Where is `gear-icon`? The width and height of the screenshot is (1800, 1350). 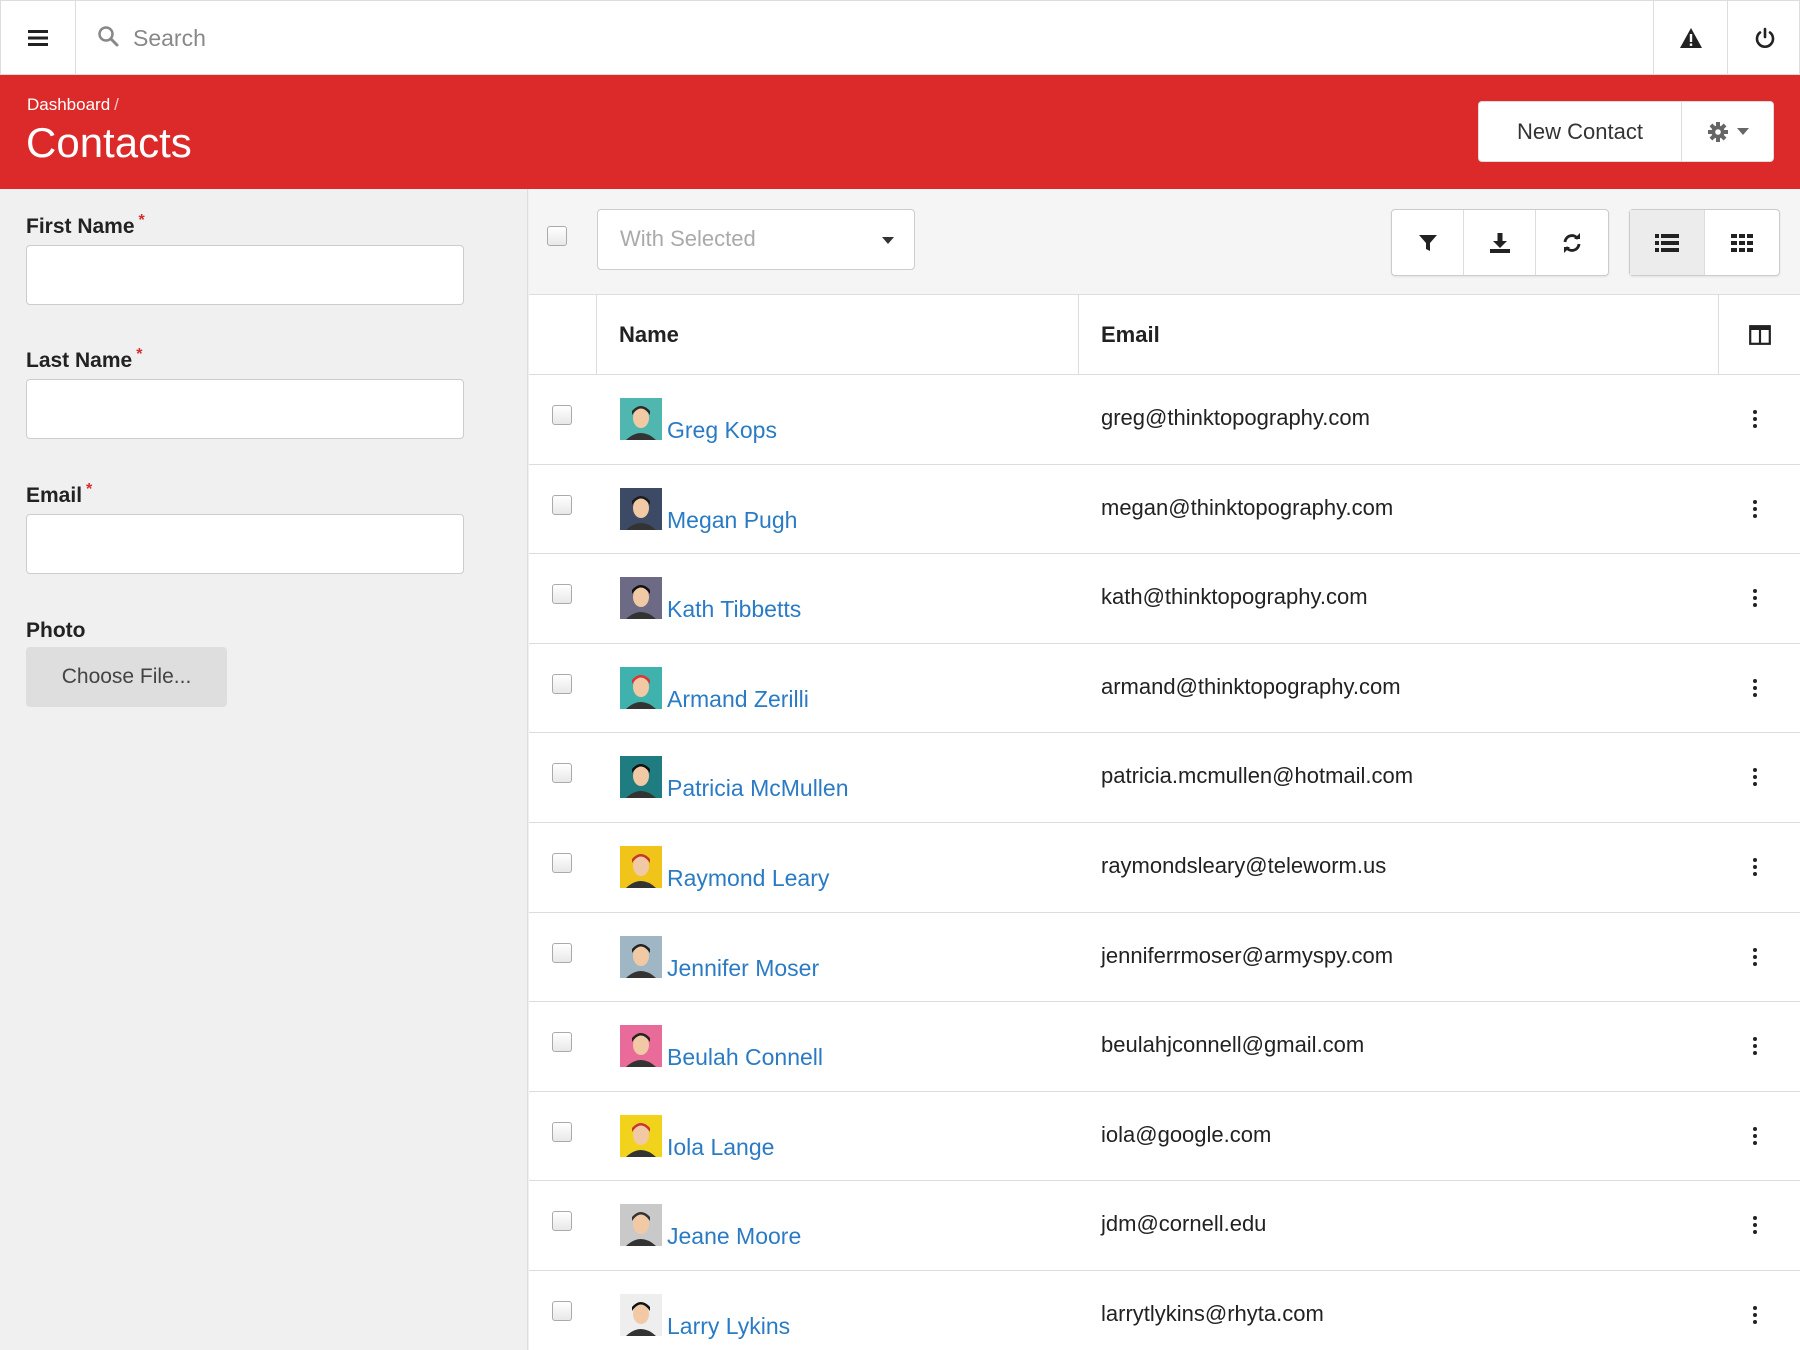
gear-icon is located at coordinates (1717, 131).